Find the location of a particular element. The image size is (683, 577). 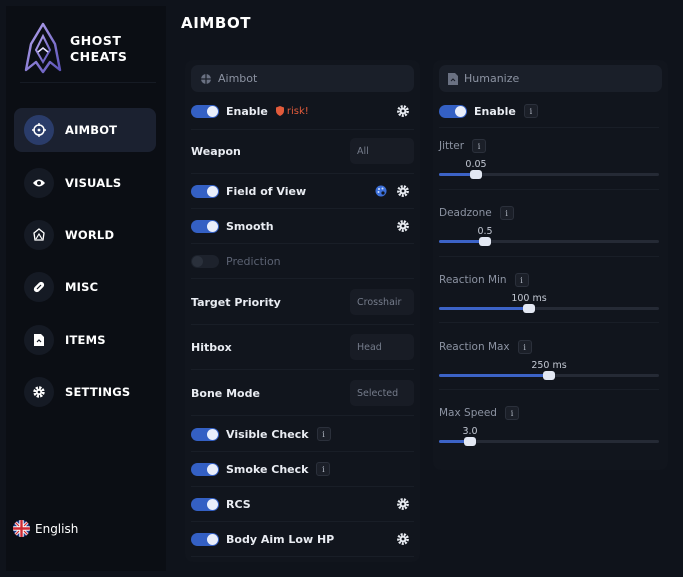

smooth-label: Smooth is located at coordinates (250, 226).